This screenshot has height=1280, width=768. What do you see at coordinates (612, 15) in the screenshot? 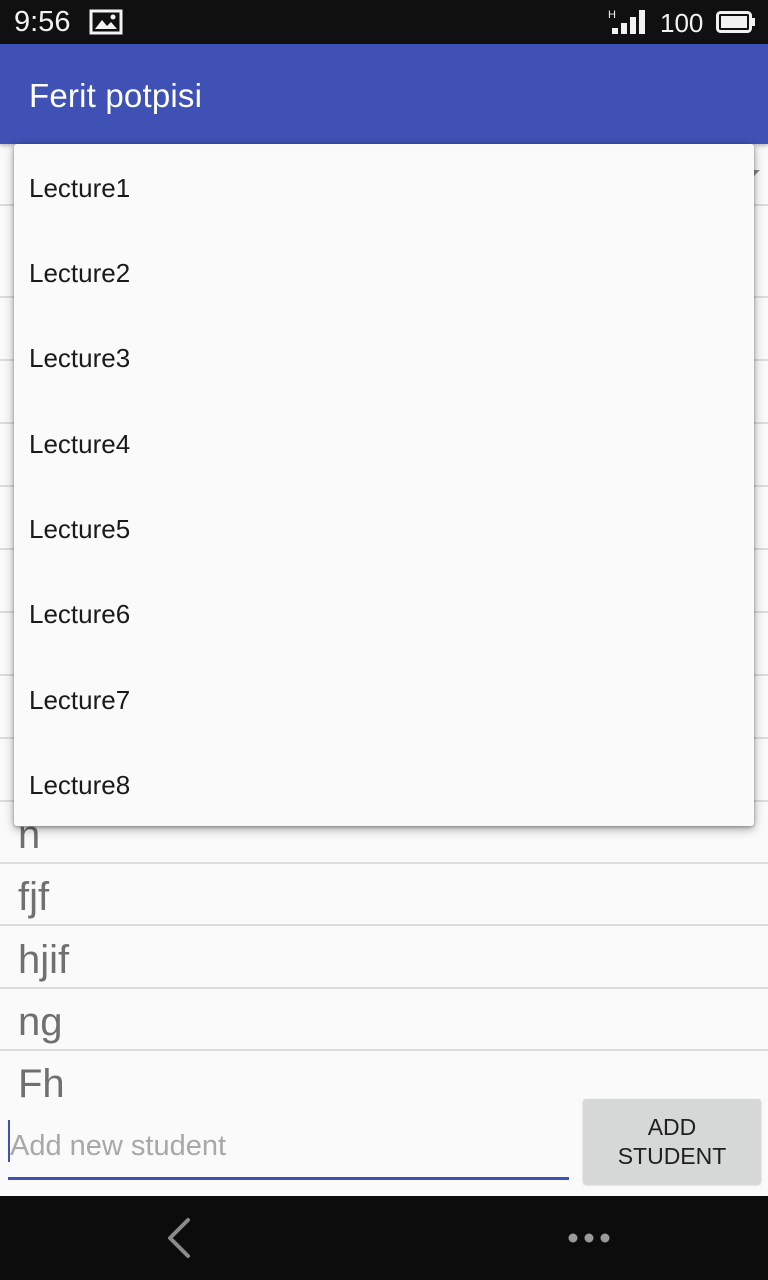
I see `svg-text: H` at bounding box center [612, 15].